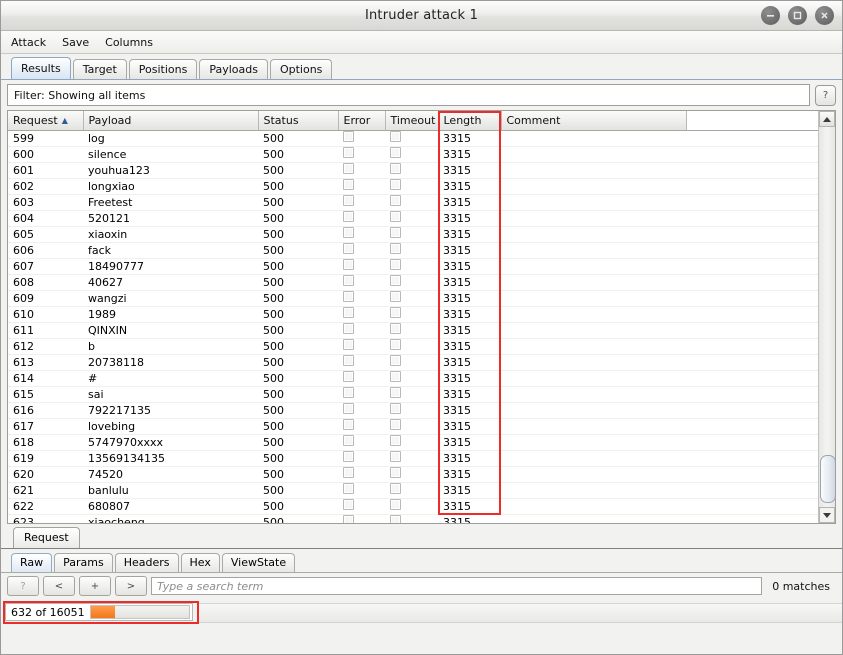  What do you see at coordinates (413, 138) in the screenshot?
I see `table-row: 599 log 500 3315` at bounding box center [413, 138].